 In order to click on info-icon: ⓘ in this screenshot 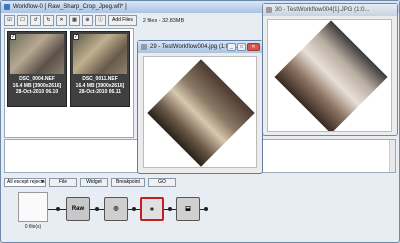, I will do `click(100, 20)`.